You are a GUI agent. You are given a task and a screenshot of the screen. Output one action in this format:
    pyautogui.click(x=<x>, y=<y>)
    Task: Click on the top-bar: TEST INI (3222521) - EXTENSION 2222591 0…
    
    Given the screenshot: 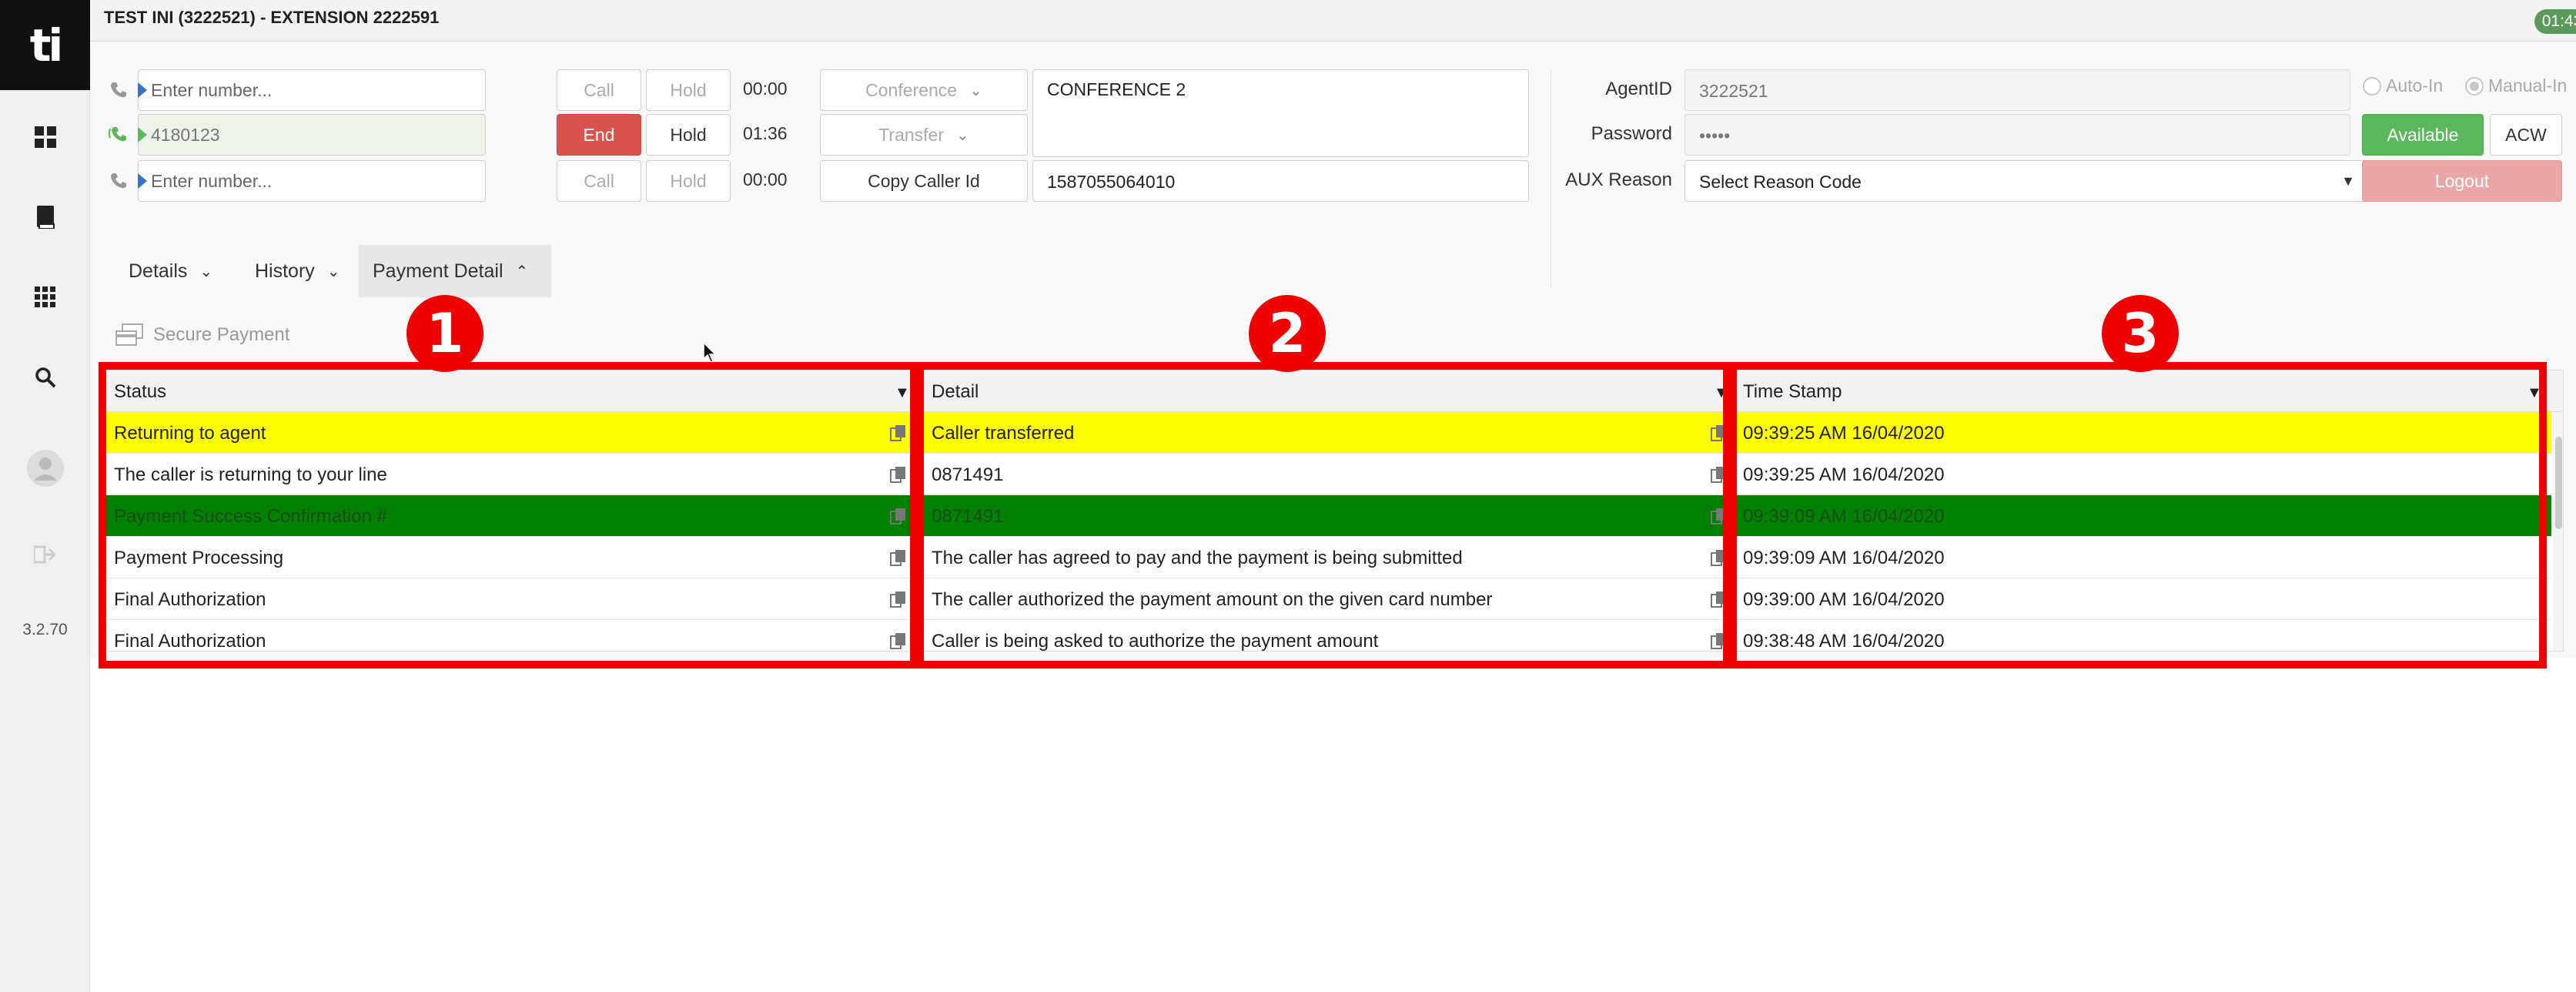 What is the action you would take?
    pyautogui.click(x=1333, y=21)
    